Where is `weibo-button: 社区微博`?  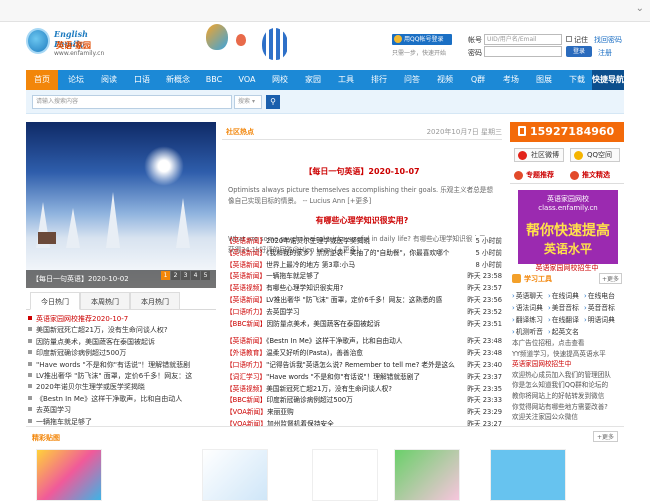 weibo-button: 社区微博 is located at coordinates (539, 155).